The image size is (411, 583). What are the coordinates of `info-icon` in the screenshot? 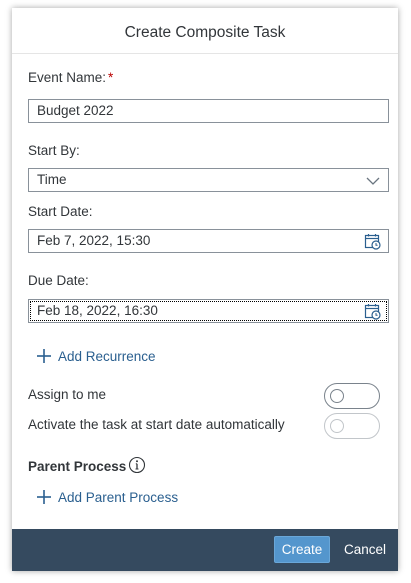 It's located at (137, 465).